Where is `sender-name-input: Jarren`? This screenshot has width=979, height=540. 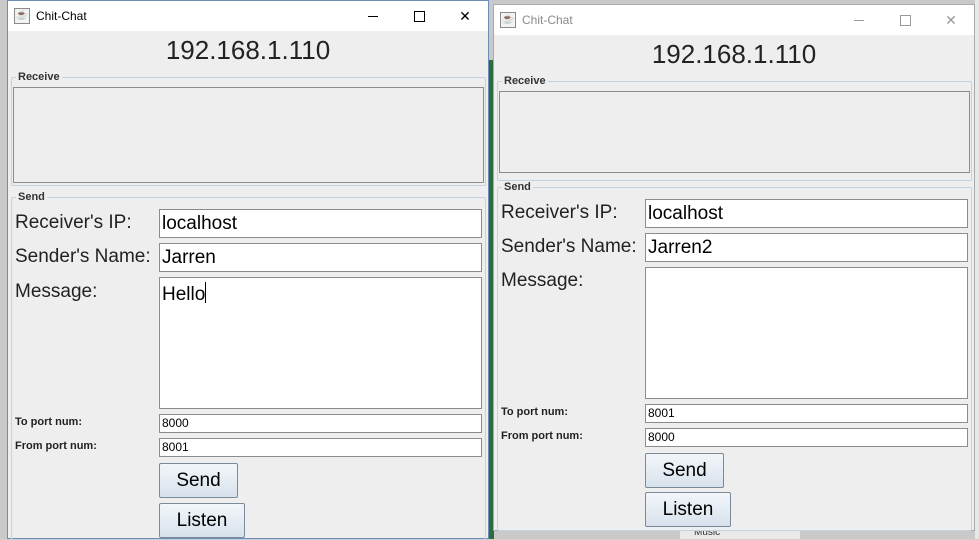 sender-name-input: Jarren is located at coordinates (320, 257).